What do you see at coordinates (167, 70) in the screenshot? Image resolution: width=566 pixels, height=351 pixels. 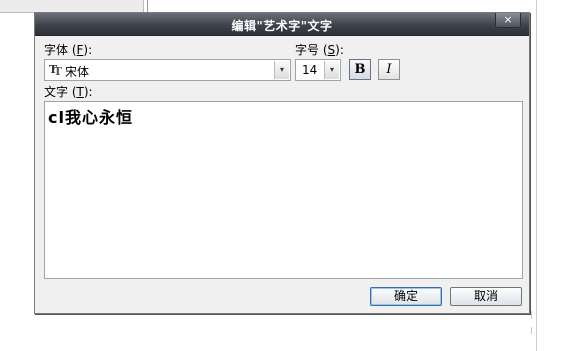 I see `font-select: TT 宋体 ▾` at bounding box center [167, 70].